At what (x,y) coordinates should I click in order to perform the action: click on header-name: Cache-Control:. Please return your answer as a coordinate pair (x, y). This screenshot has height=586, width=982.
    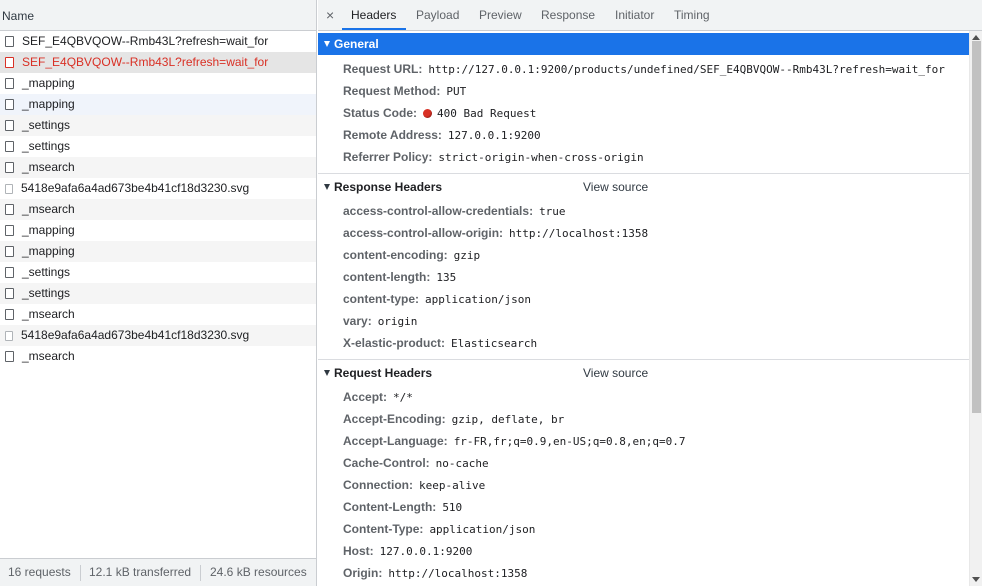
    Looking at the image, I should click on (386, 463).